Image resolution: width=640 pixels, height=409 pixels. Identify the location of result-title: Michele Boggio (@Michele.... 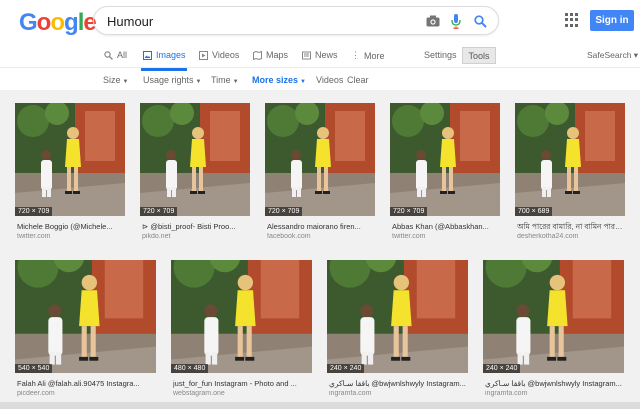
(71, 226).